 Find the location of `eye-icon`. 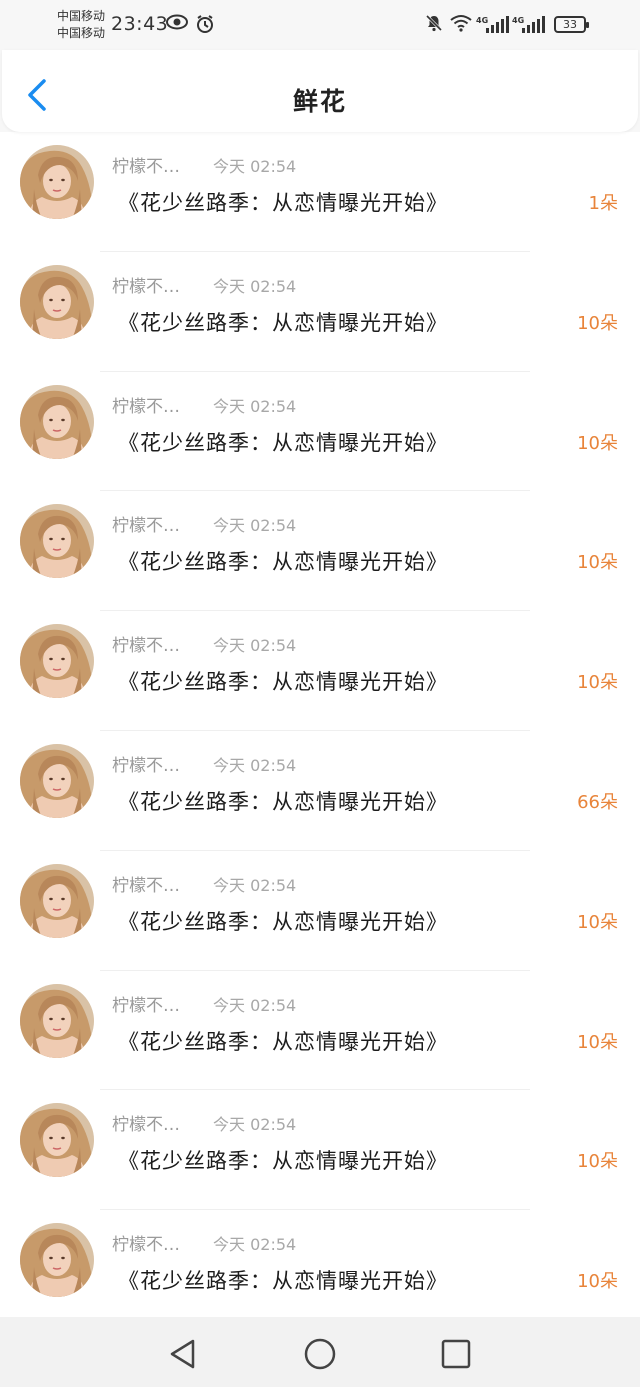

eye-icon is located at coordinates (177, 24).